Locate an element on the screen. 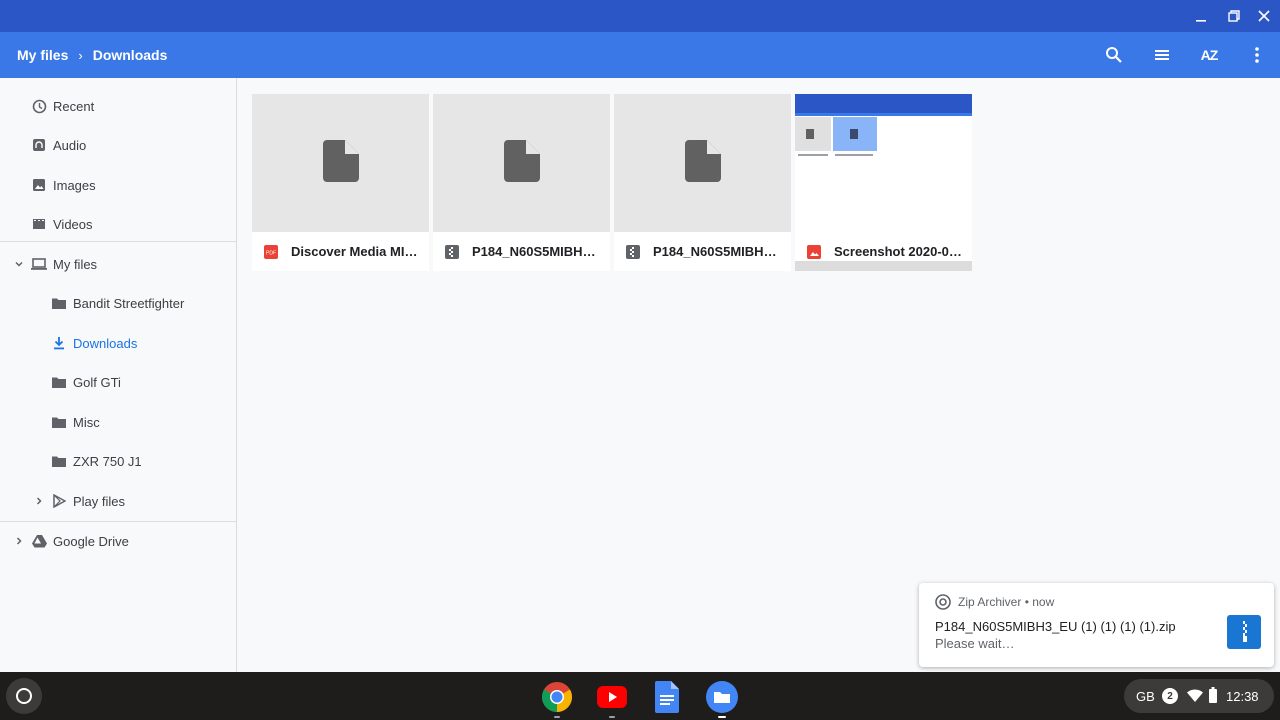 The image size is (1280, 720). sidebar-item-downloads: Downloads is located at coordinates (118, 343).